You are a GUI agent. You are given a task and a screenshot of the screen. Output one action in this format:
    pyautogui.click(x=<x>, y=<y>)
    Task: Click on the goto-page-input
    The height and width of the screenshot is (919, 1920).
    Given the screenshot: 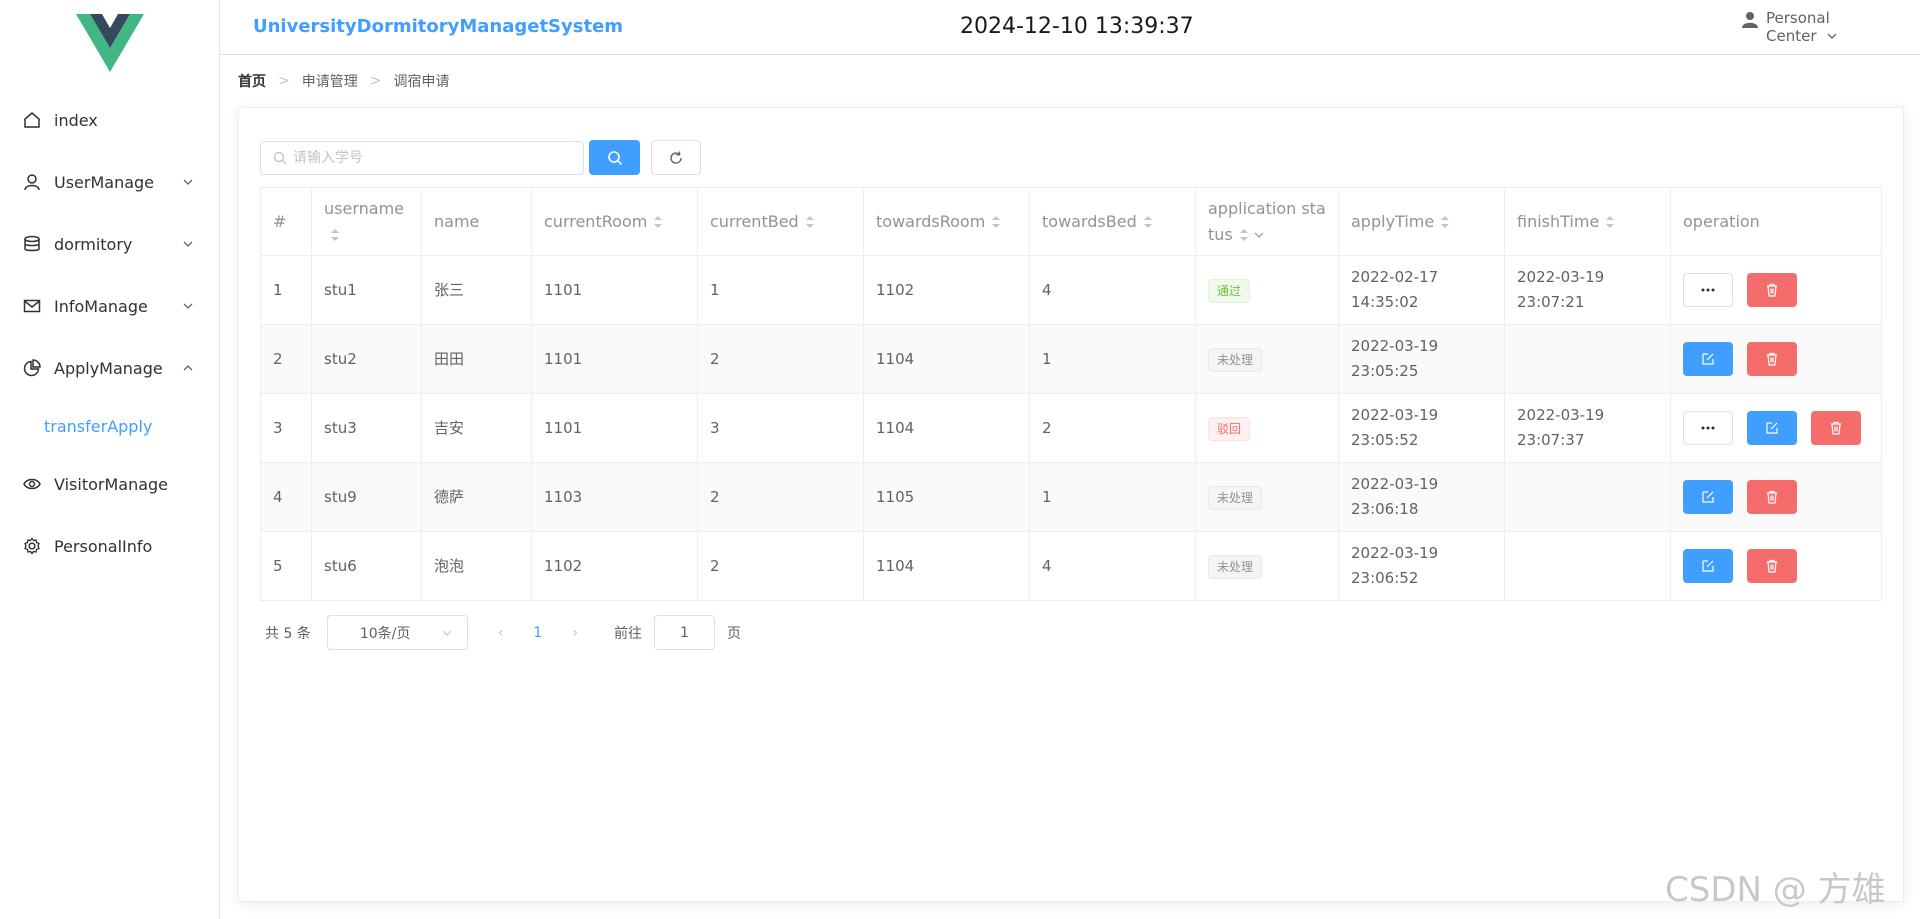 What is the action you would take?
    pyautogui.click(x=684, y=632)
    